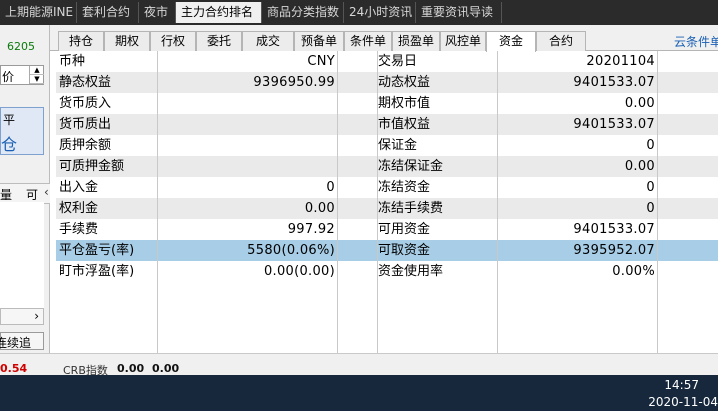 The image size is (718, 411). Describe the element at coordinates (438, 187) in the screenshot. I see `funds-label: 冻结资金` at that location.